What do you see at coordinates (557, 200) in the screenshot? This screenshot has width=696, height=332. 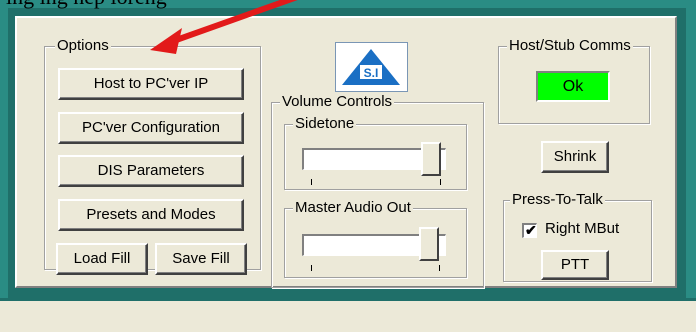 I see `press-to-talk-legend: Press-To-Talk` at bounding box center [557, 200].